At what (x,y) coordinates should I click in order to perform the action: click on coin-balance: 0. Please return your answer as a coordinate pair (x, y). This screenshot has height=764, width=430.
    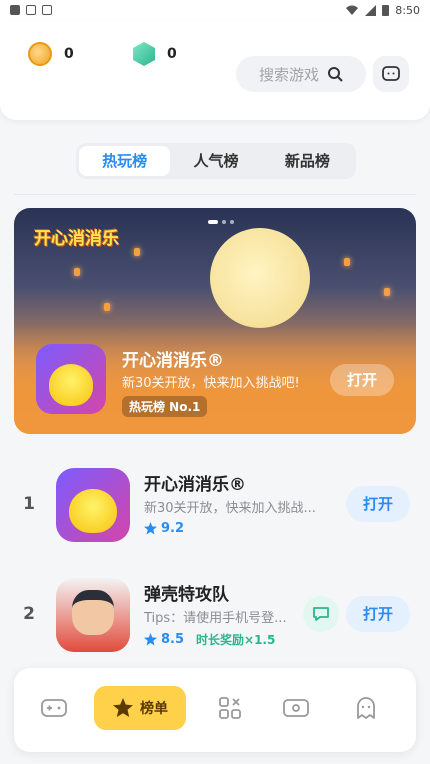
    Looking at the image, I should click on (51, 54).